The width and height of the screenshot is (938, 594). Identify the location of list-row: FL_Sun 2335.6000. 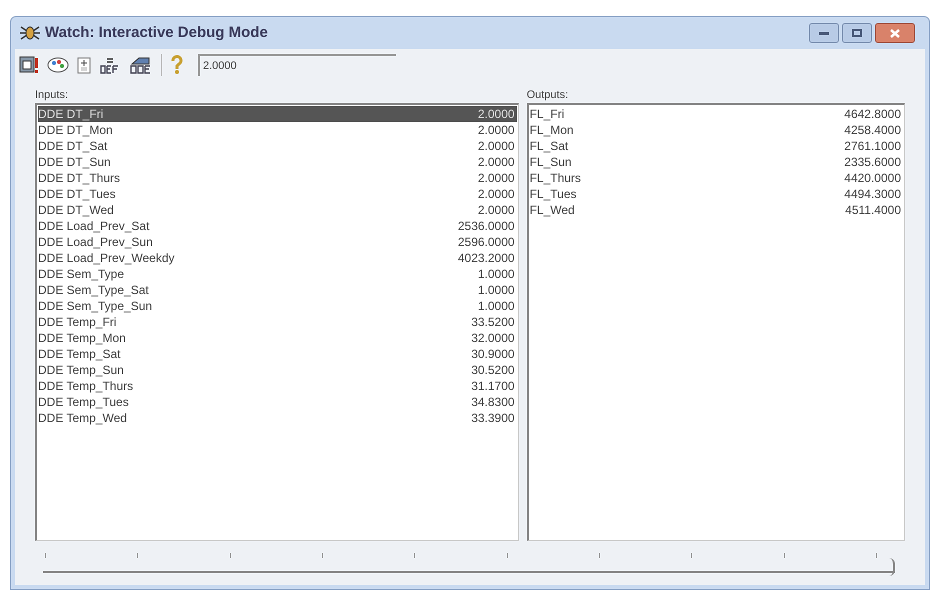
(716, 162).